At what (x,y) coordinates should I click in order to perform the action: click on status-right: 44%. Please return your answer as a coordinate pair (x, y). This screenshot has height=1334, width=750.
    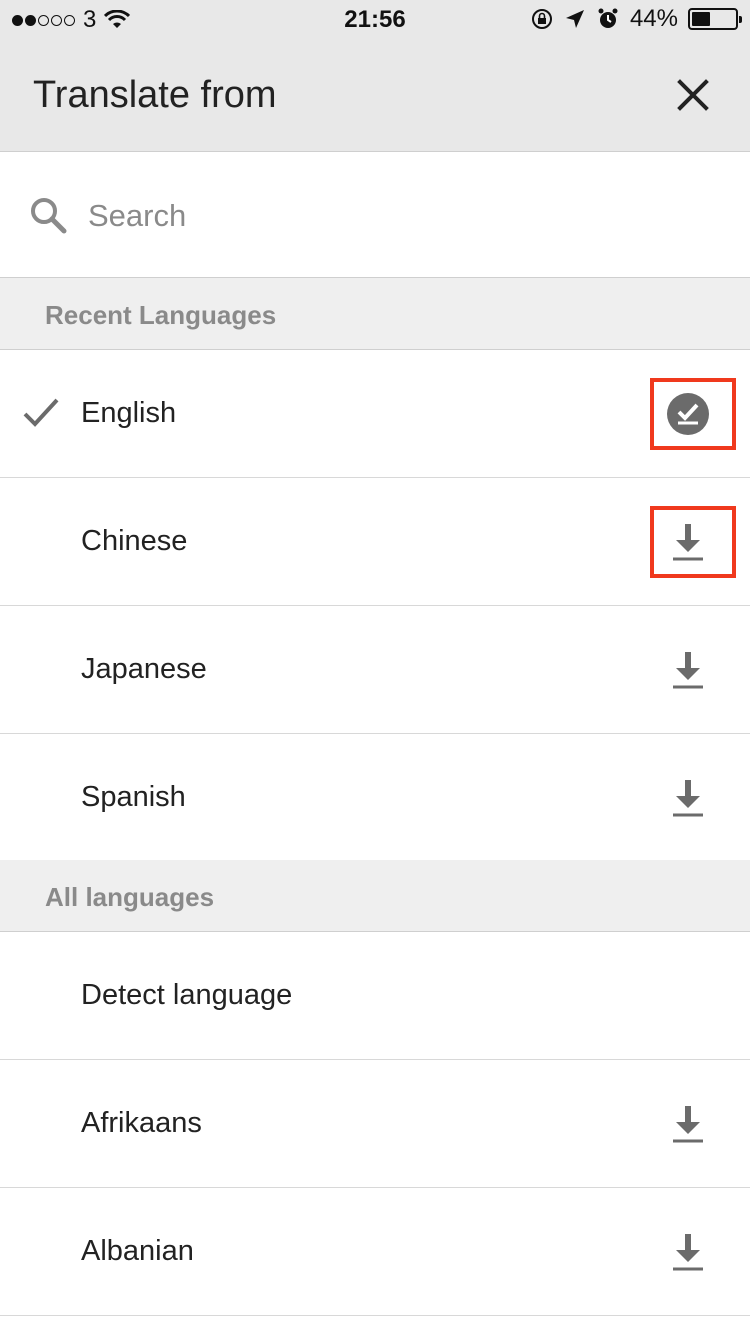
    Looking at the image, I should click on (636, 19).